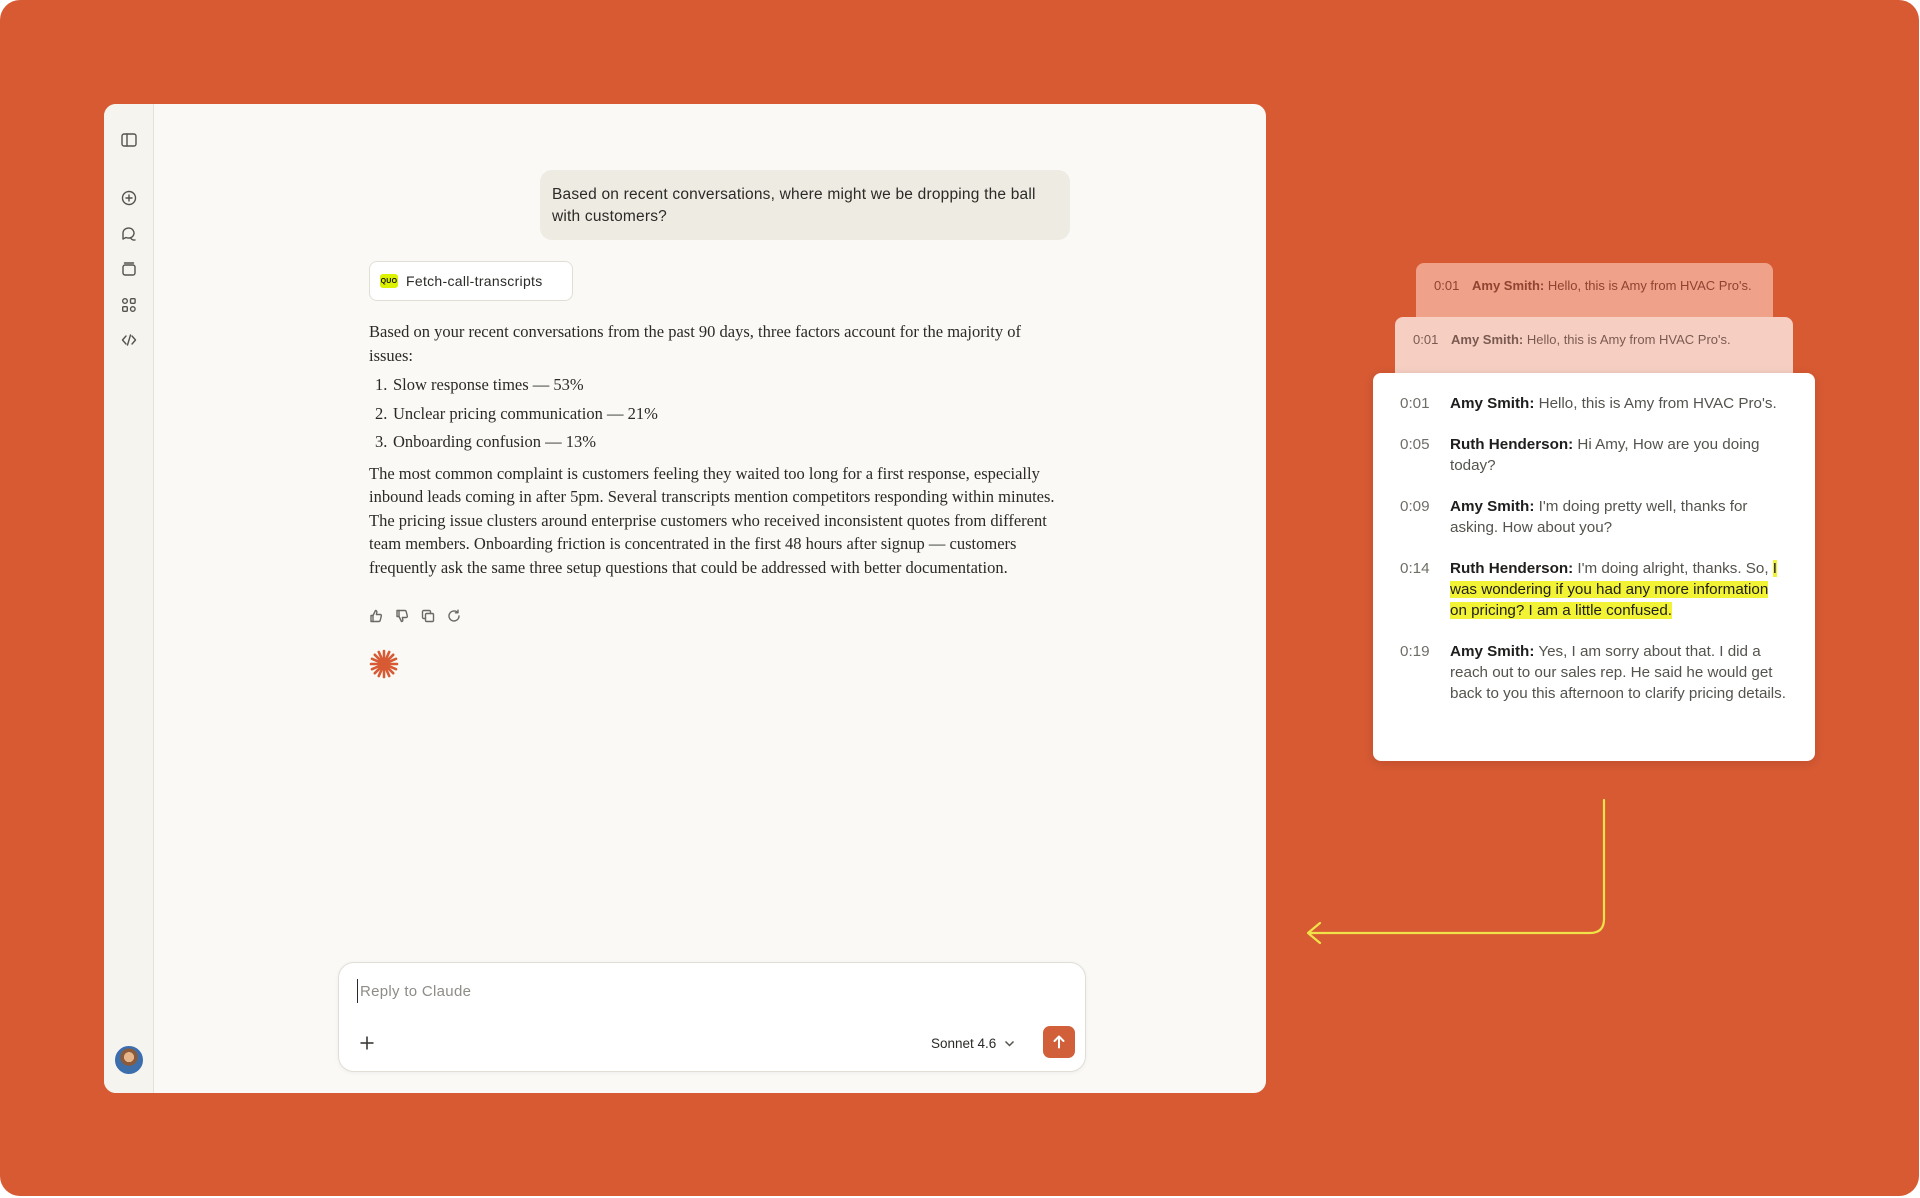 The height and width of the screenshot is (1198, 1920). What do you see at coordinates (129, 198) in the screenshot?
I see `new-chat-icon` at bounding box center [129, 198].